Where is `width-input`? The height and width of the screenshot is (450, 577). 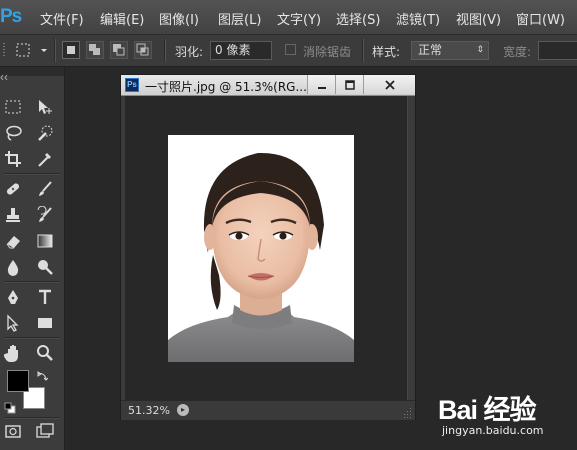 width-input is located at coordinates (557, 50).